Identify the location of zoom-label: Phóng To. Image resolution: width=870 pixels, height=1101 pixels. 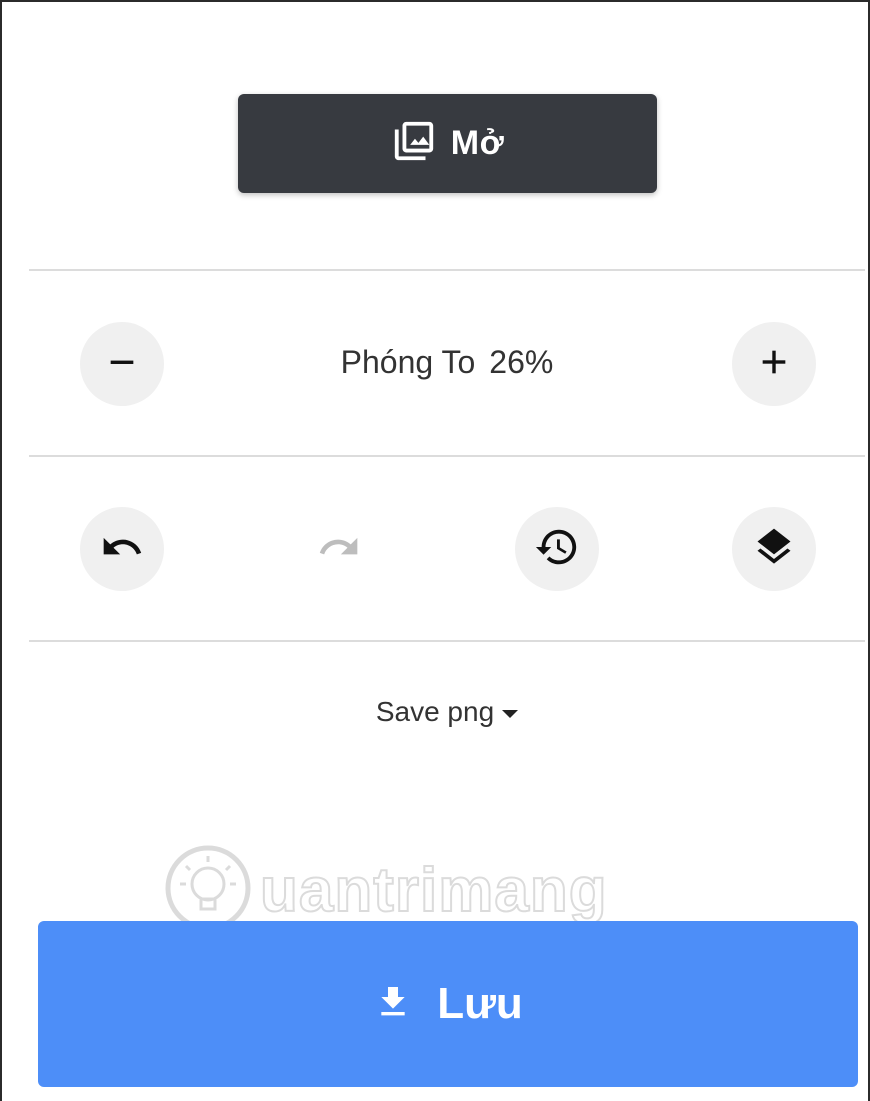
(408, 362).